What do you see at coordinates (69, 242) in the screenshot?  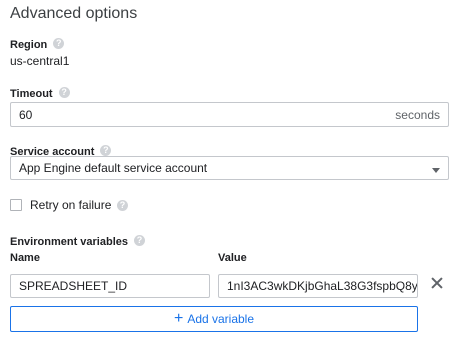 I see `env-vars-label: Environment variables` at bounding box center [69, 242].